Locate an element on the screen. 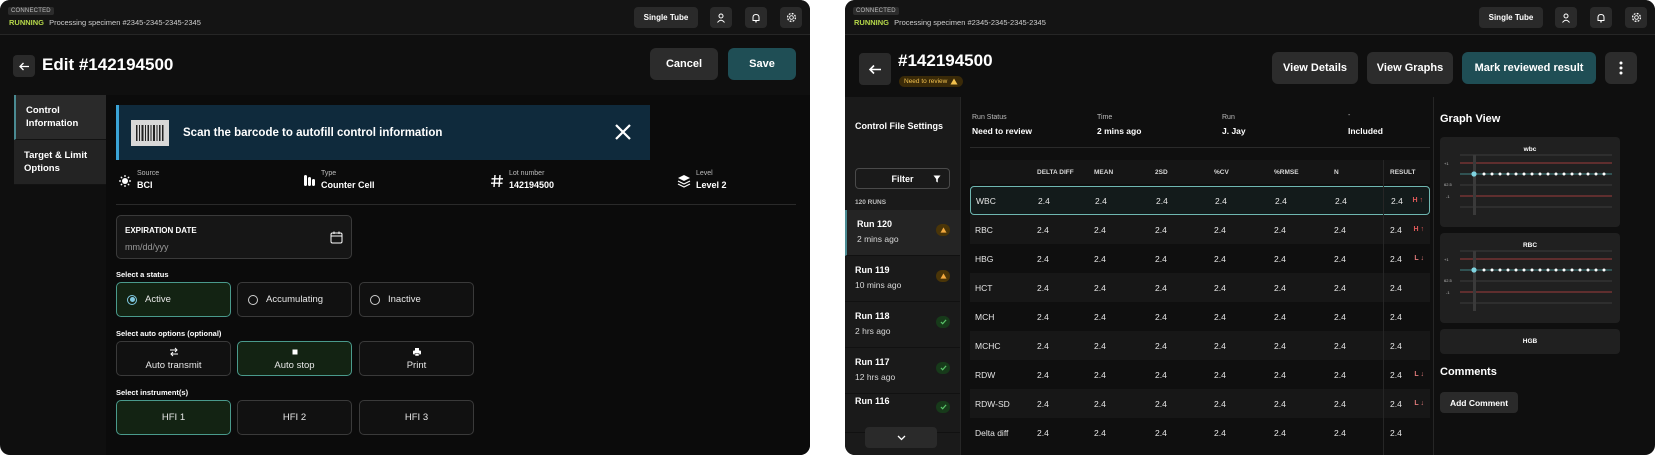 The width and height of the screenshot is (1655, 455). printer-icon is located at coordinates (416, 351).